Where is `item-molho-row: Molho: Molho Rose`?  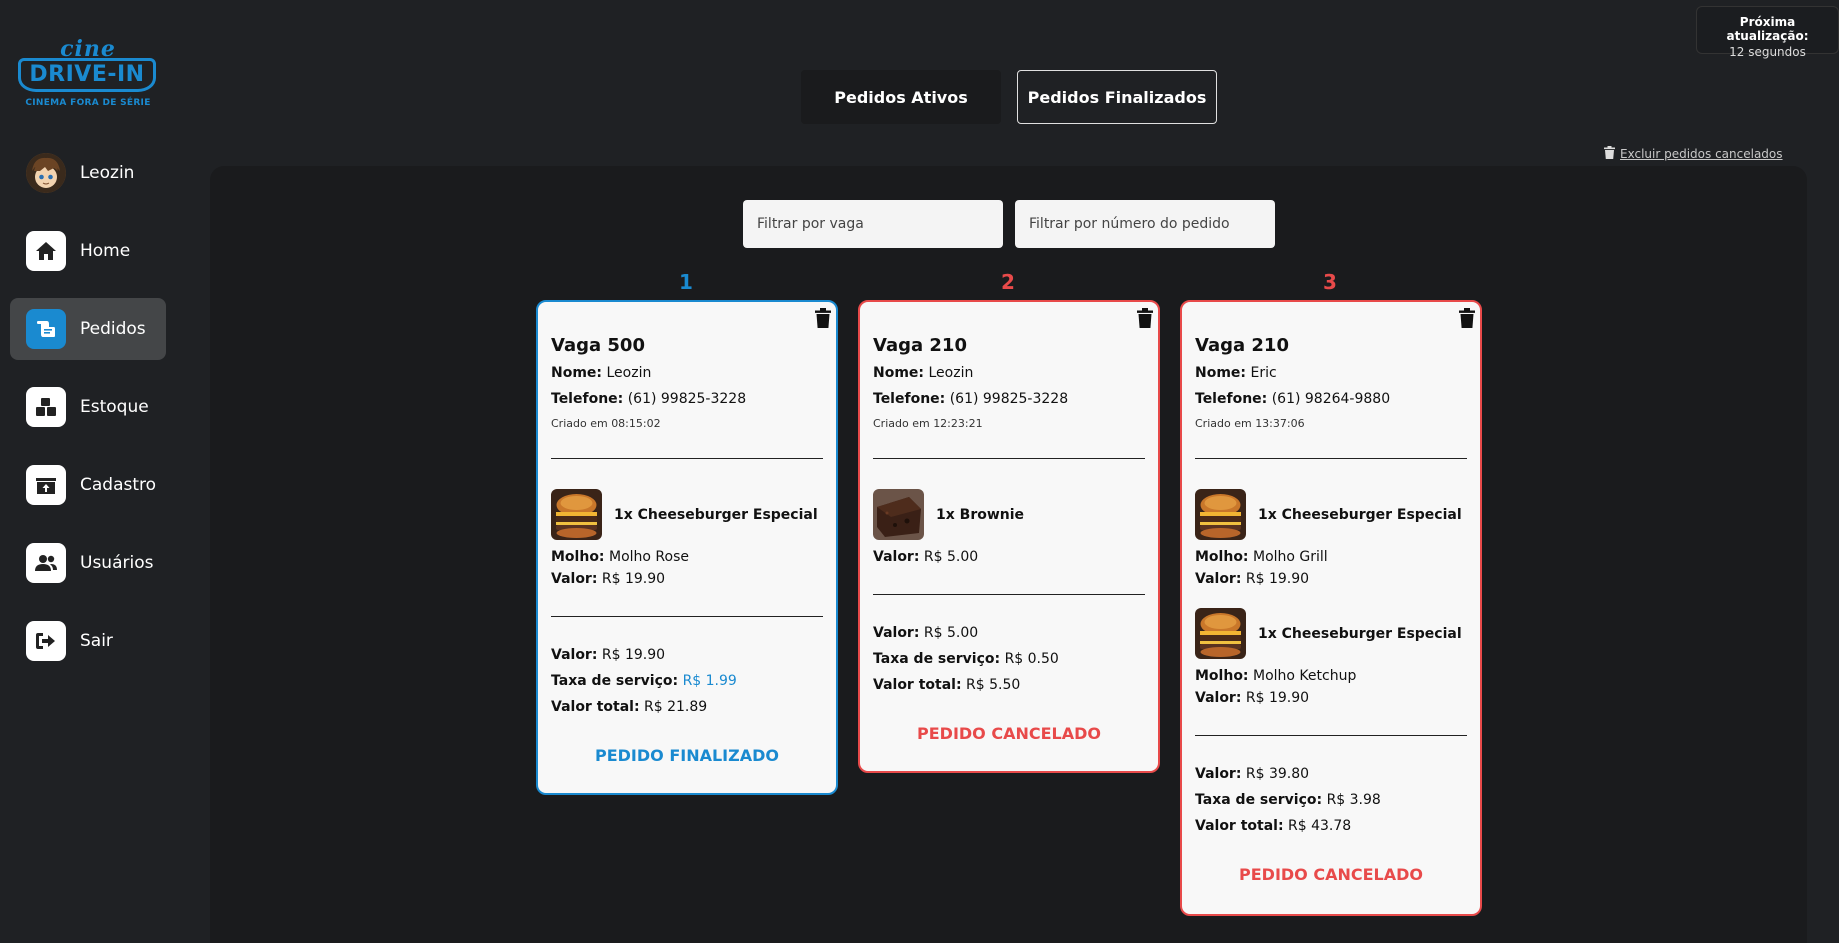 item-molho-row: Molho: Molho Rose is located at coordinates (687, 557).